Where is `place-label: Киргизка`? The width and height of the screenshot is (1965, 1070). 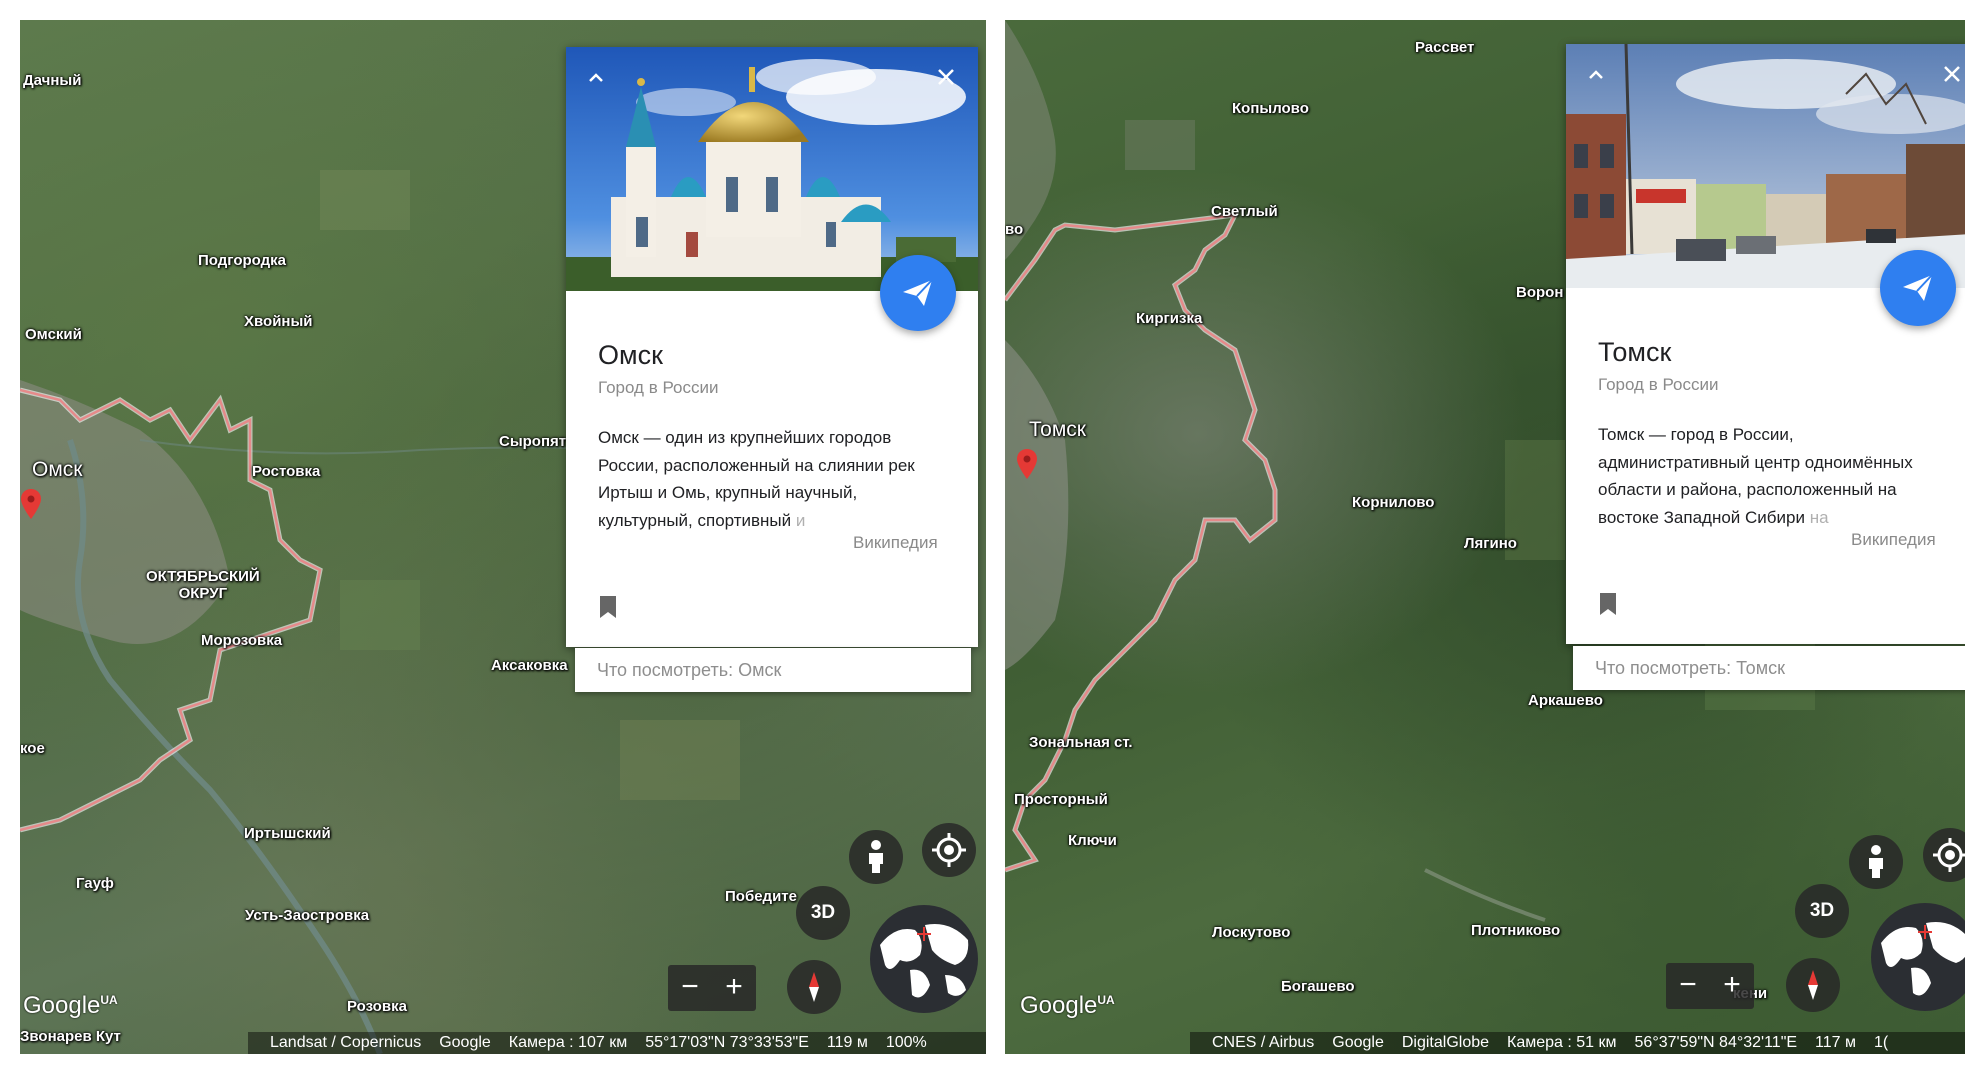 place-label: Киргизка is located at coordinates (1169, 318).